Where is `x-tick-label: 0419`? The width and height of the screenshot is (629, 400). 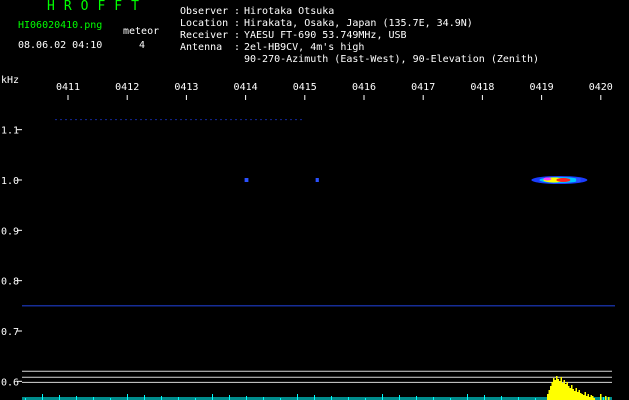
x-tick-label: 0419 is located at coordinates (542, 87).